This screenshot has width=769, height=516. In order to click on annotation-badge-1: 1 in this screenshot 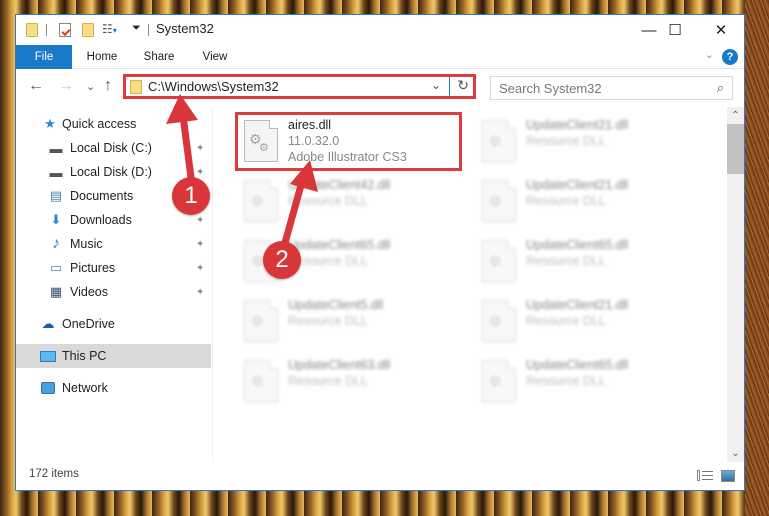, I will do `click(191, 196)`.